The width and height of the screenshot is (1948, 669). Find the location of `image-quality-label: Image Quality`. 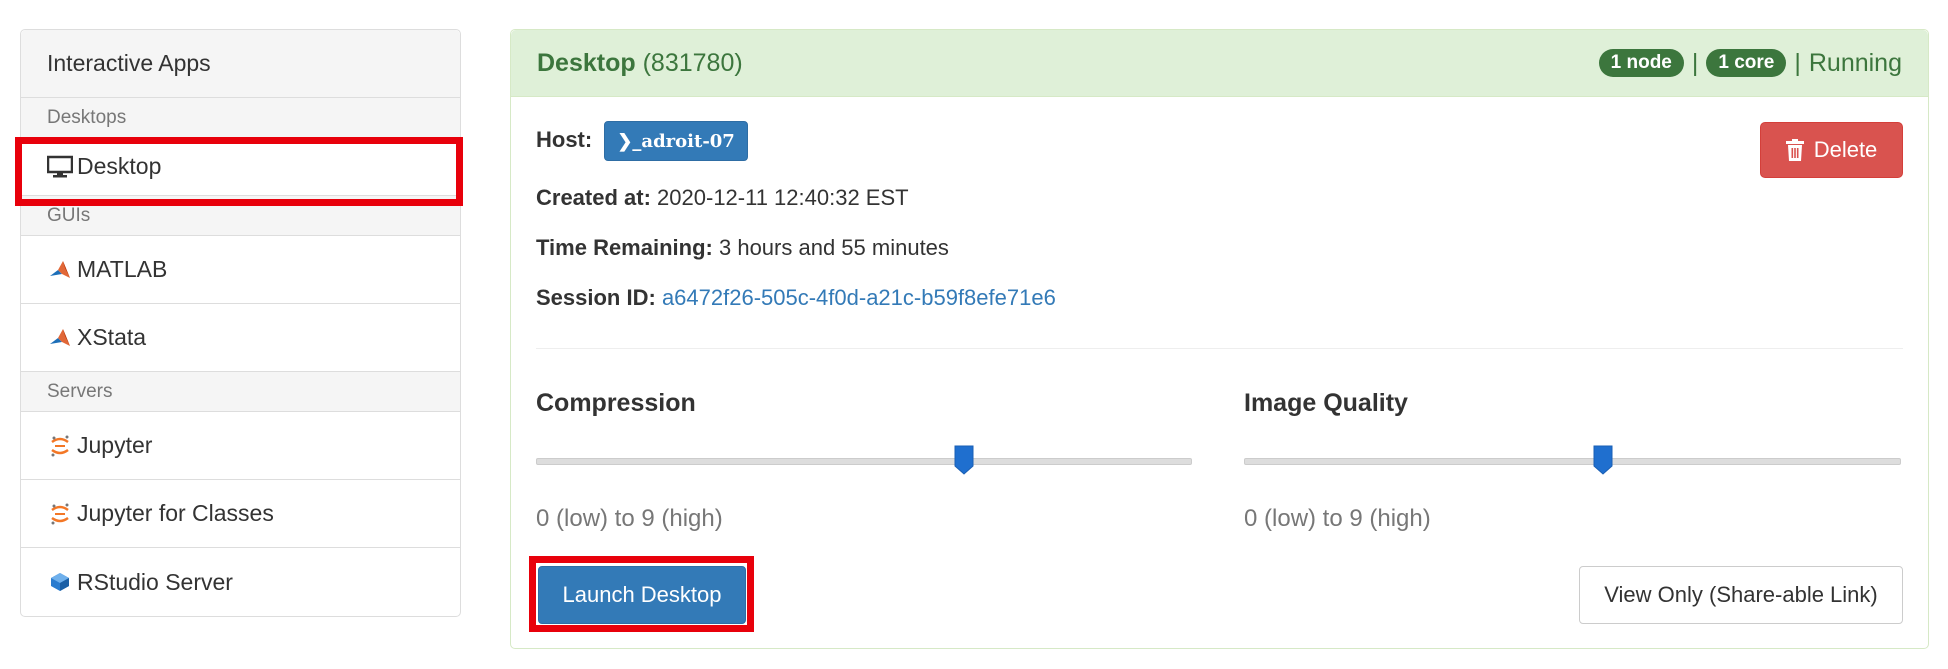

image-quality-label: Image Quality is located at coordinates (1326, 403).